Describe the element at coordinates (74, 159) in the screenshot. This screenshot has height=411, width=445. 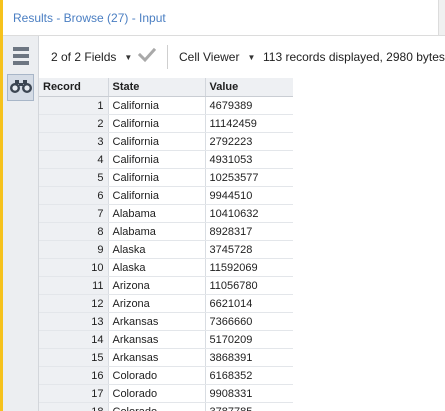
I see `record-cell: 4` at that location.